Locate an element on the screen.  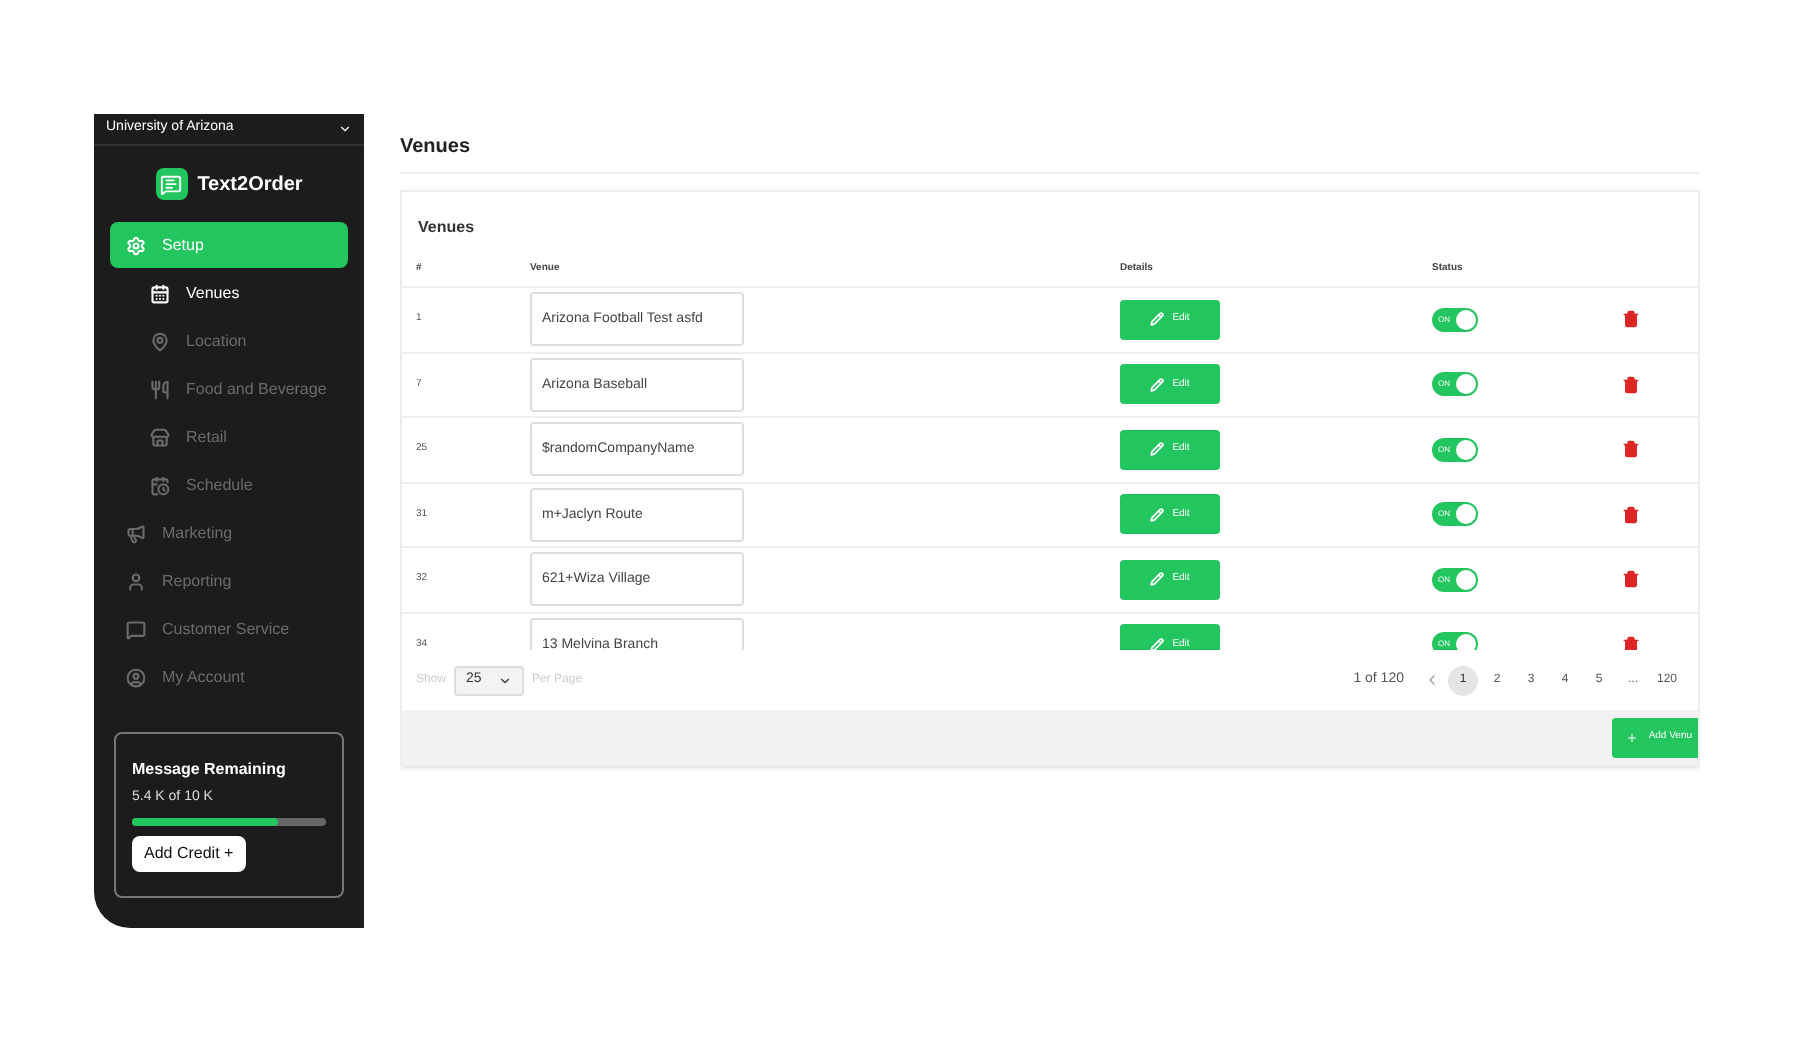
sidebar-item: Reporting is located at coordinates (229, 581).